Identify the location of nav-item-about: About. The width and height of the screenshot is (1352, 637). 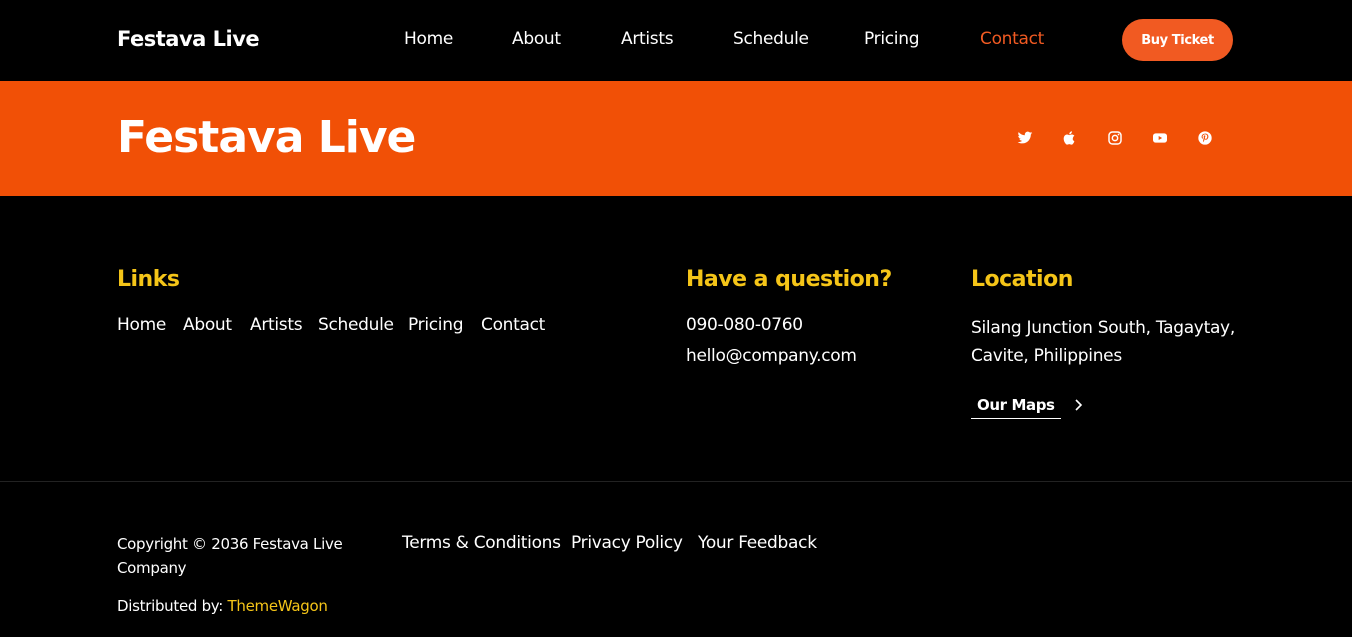
(536, 39).